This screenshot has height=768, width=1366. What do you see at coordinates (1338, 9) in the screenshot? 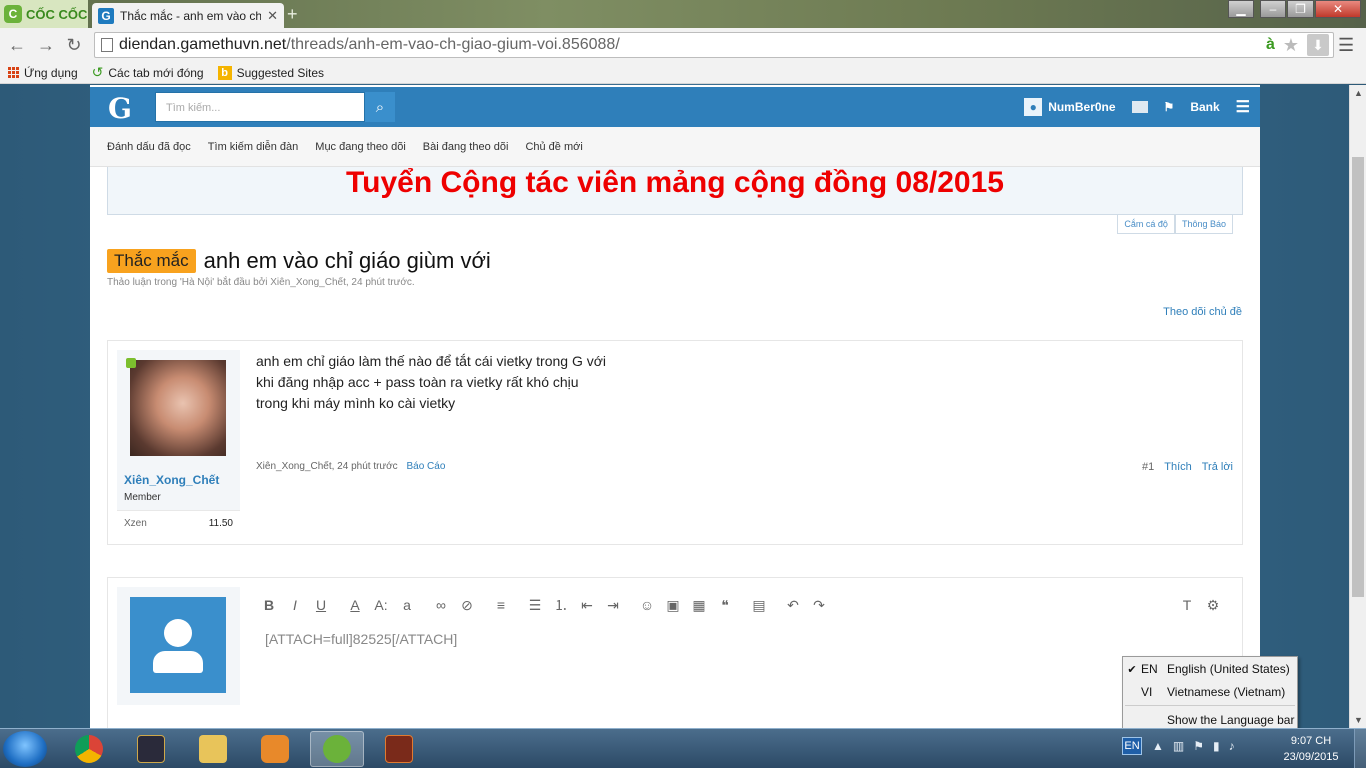
I see `close-window-button: ✕` at bounding box center [1338, 9].